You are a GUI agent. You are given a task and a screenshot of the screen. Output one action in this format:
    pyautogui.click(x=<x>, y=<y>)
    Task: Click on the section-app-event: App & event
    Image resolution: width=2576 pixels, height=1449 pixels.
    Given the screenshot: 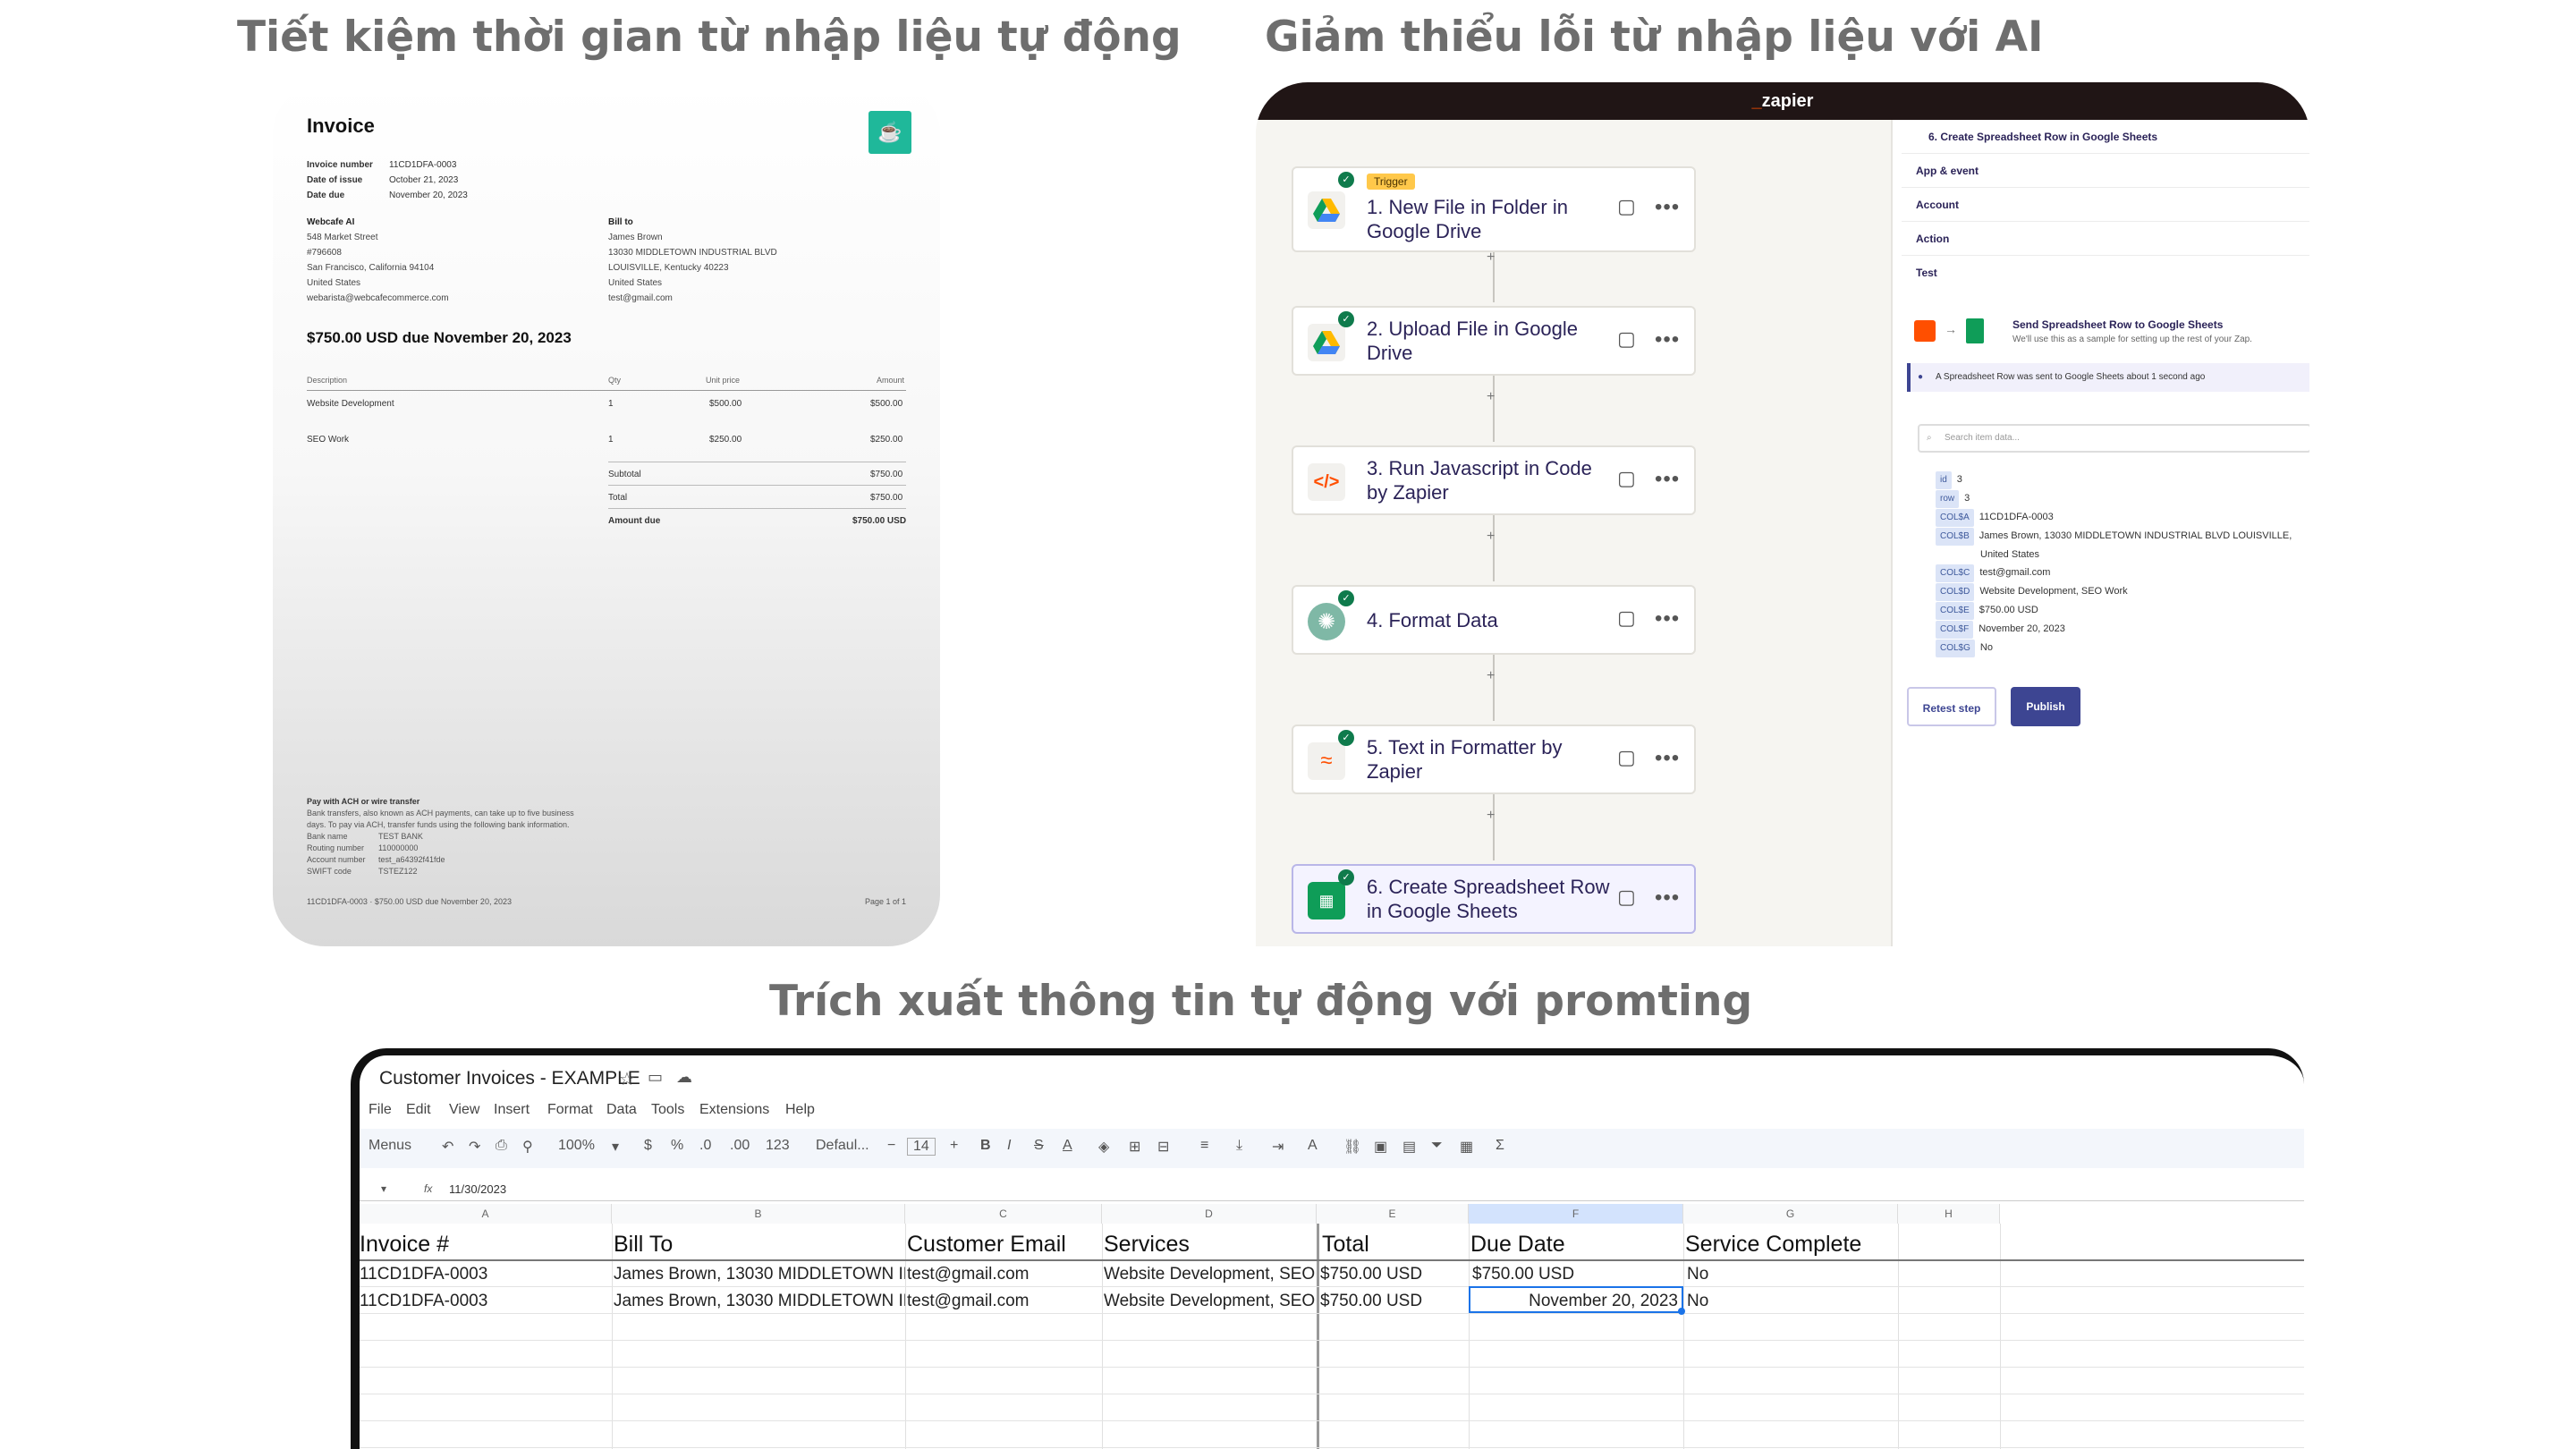 What is the action you would take?
    pyautogui.click(x=2105, y=171)
    